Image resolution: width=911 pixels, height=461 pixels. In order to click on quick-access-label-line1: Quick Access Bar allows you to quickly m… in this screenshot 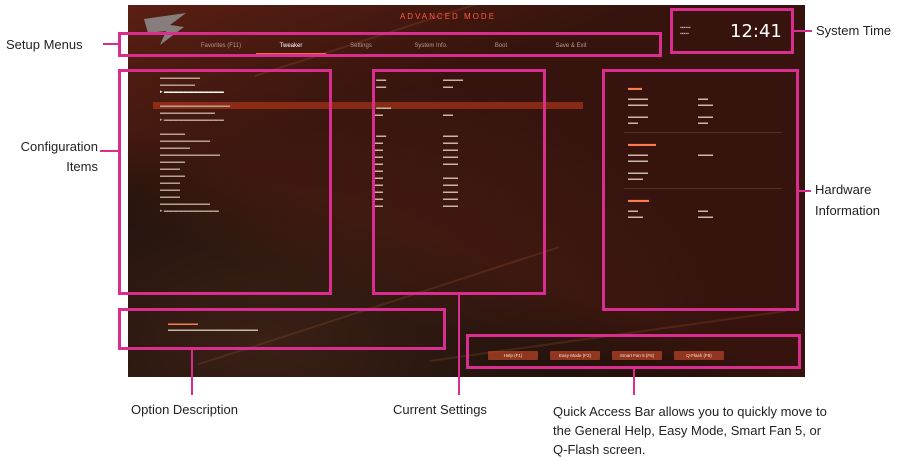, I will do `click(690, 411)`.